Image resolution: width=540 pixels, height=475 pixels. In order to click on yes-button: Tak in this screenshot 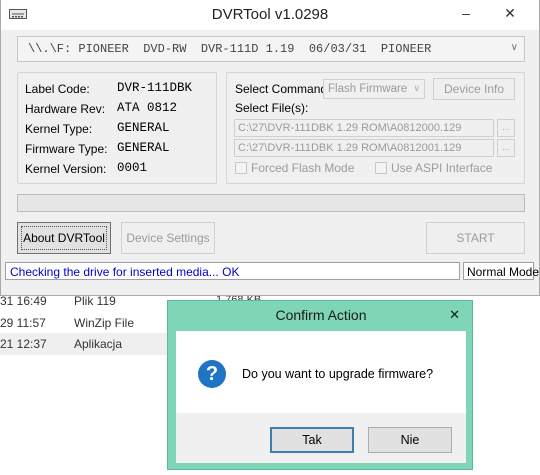, I will do `click(312, 440)`.